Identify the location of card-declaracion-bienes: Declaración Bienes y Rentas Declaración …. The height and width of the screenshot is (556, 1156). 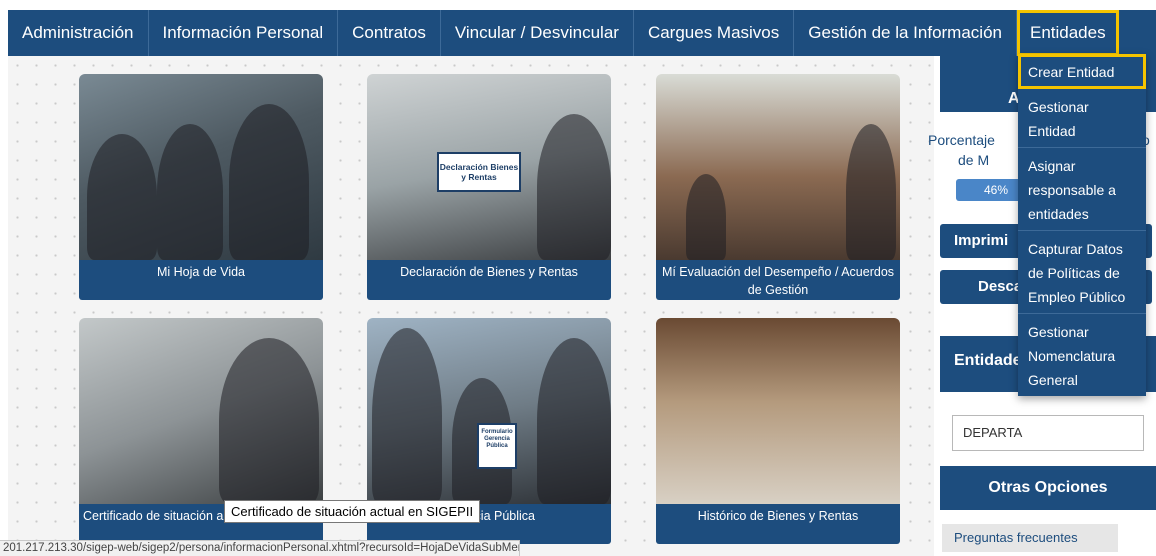
(489, 187).